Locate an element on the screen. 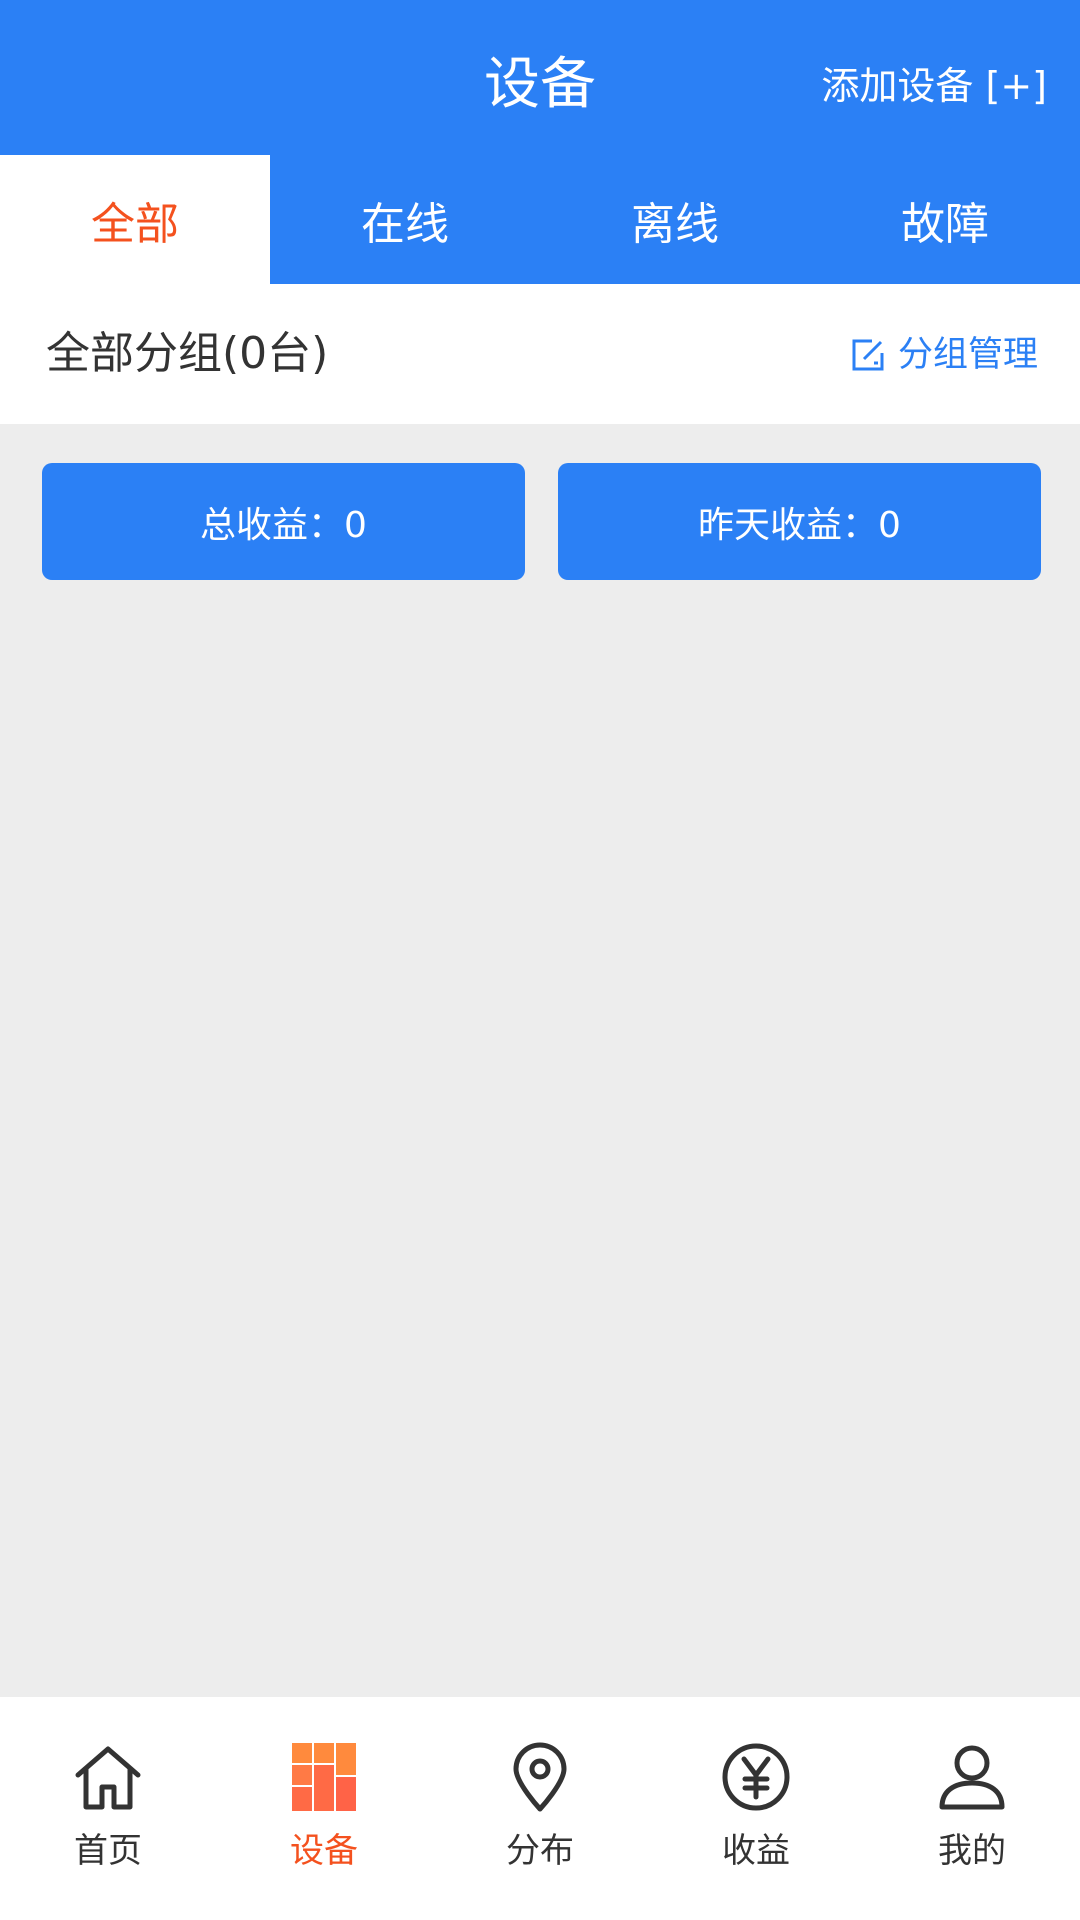 This screenshot has width=1080, height=1920. group-title: 全部分组(0台) is located at coordinates (187, 354).